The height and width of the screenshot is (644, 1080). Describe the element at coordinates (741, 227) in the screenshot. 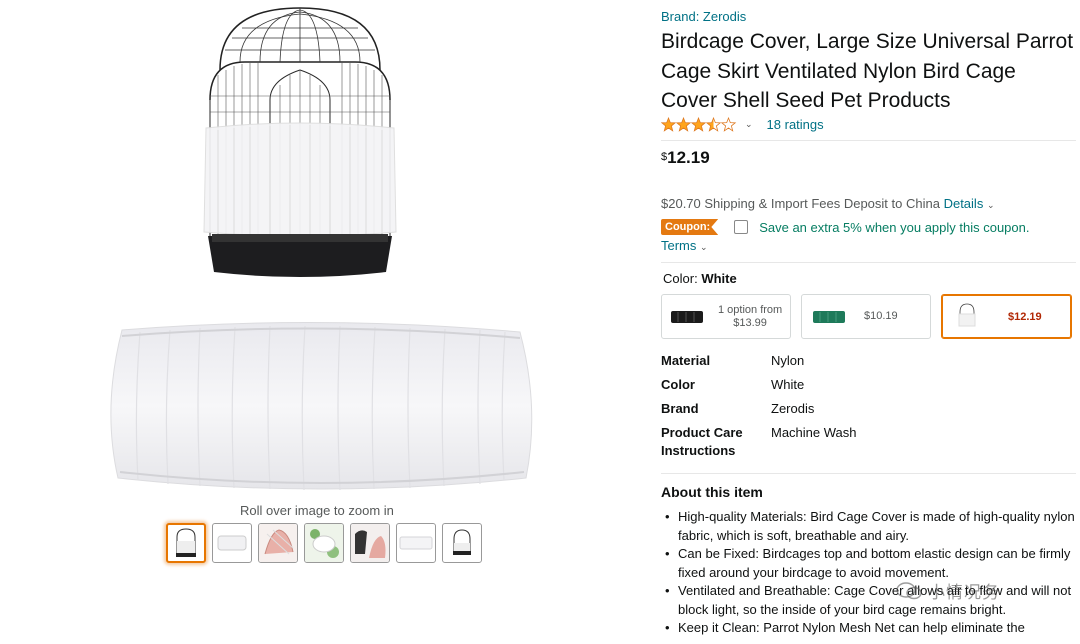

I see `coupon-checkbox` at that location.